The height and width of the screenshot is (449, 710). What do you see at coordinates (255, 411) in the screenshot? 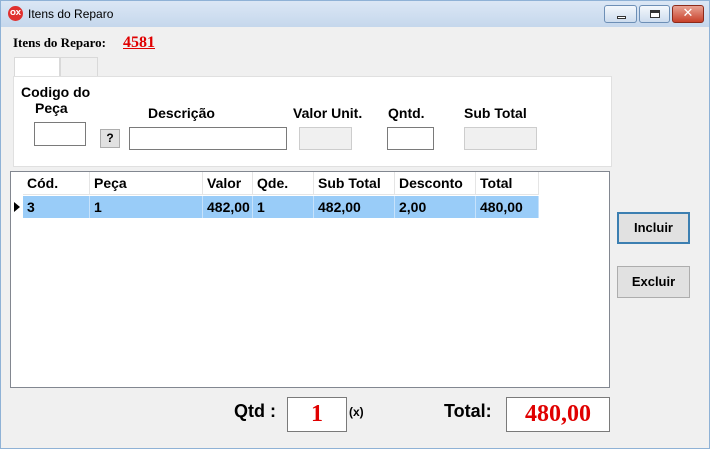
I see `qtd-label: Qtd :` at bounding box center [255, 411].